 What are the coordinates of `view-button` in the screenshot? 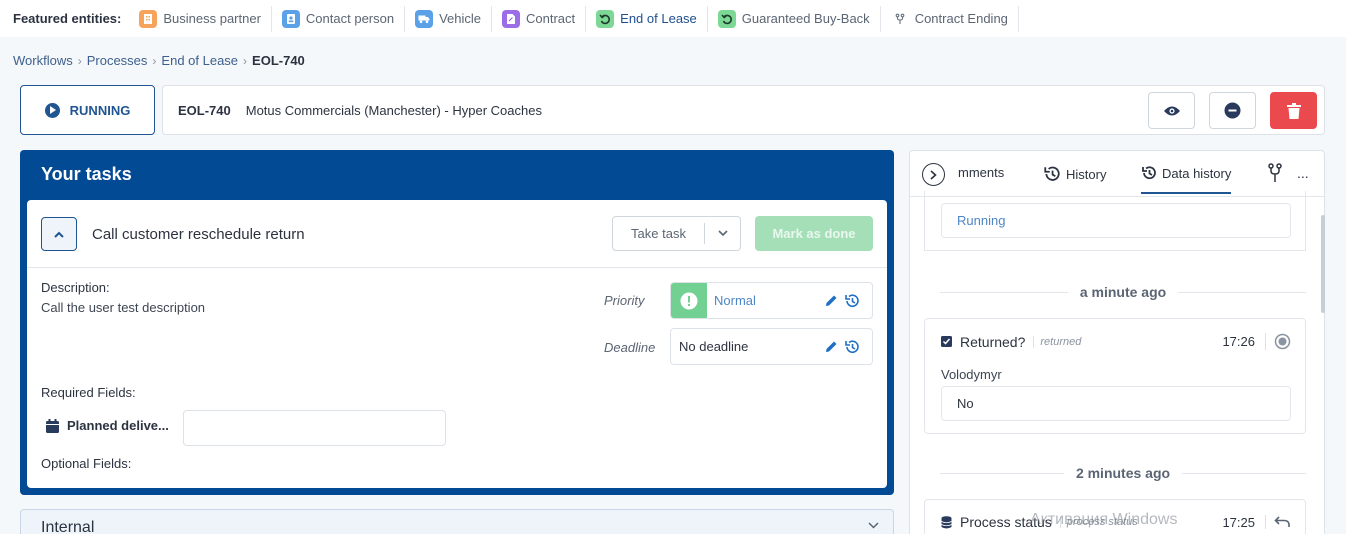 It's located at (1171, 110).